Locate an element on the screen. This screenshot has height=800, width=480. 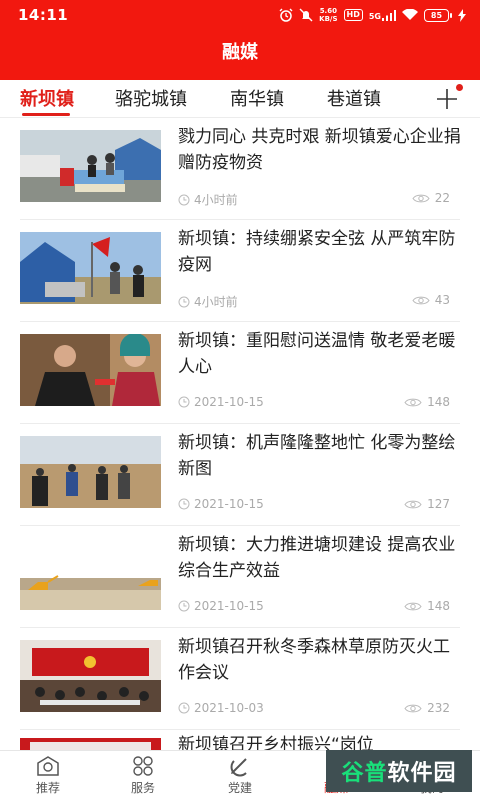
list-item: 新坝镇：机声隆隆整地忙 化零为整绘新图 2021-10-15 127 is located at coordinates (240, 475).